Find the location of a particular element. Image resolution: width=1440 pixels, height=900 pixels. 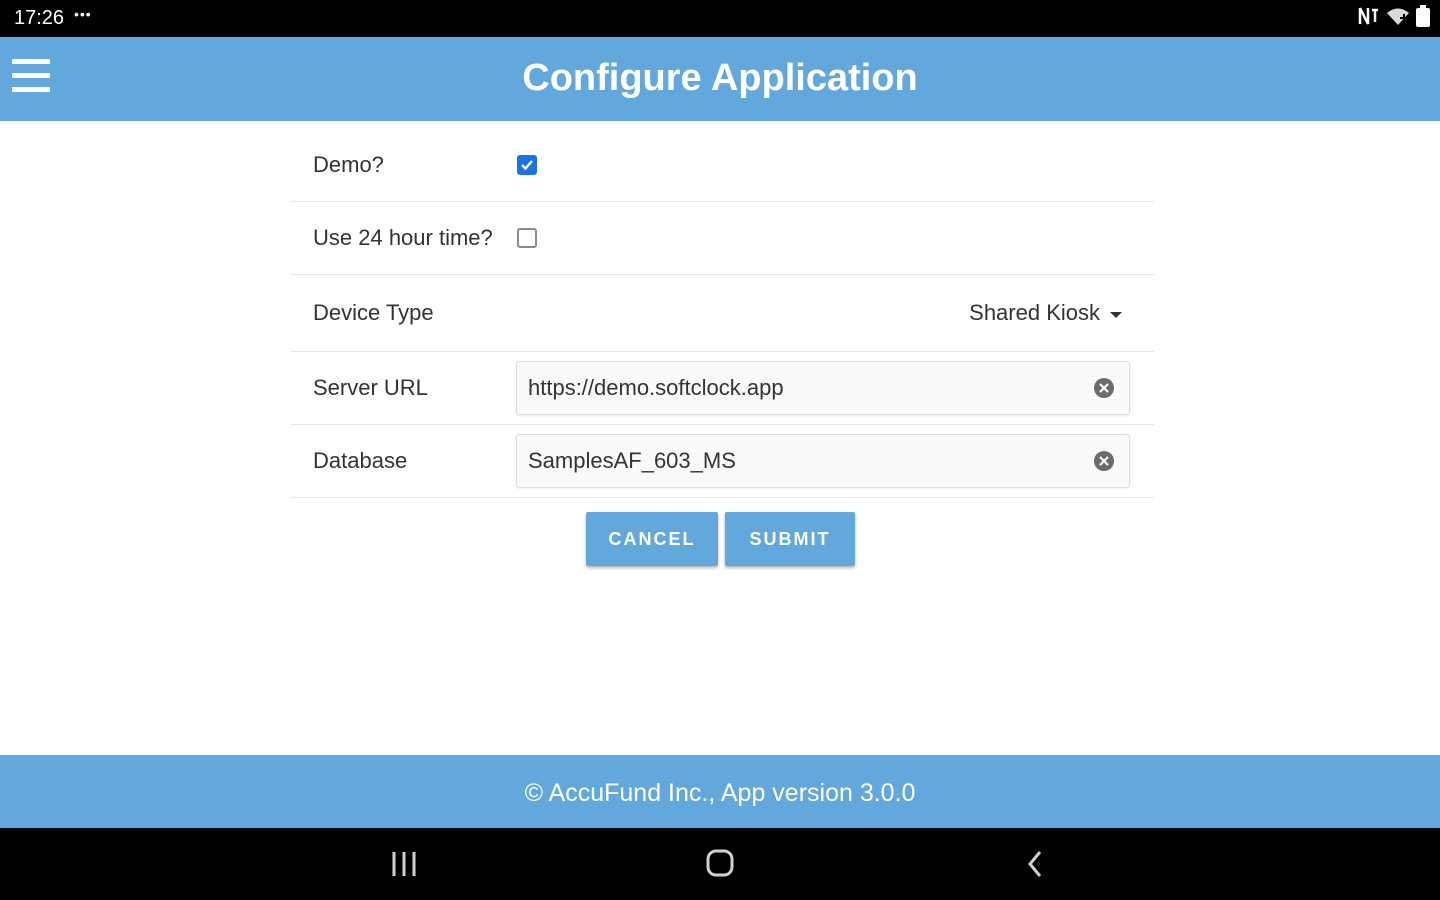

server-url-field is located at coordinates (823, 388).